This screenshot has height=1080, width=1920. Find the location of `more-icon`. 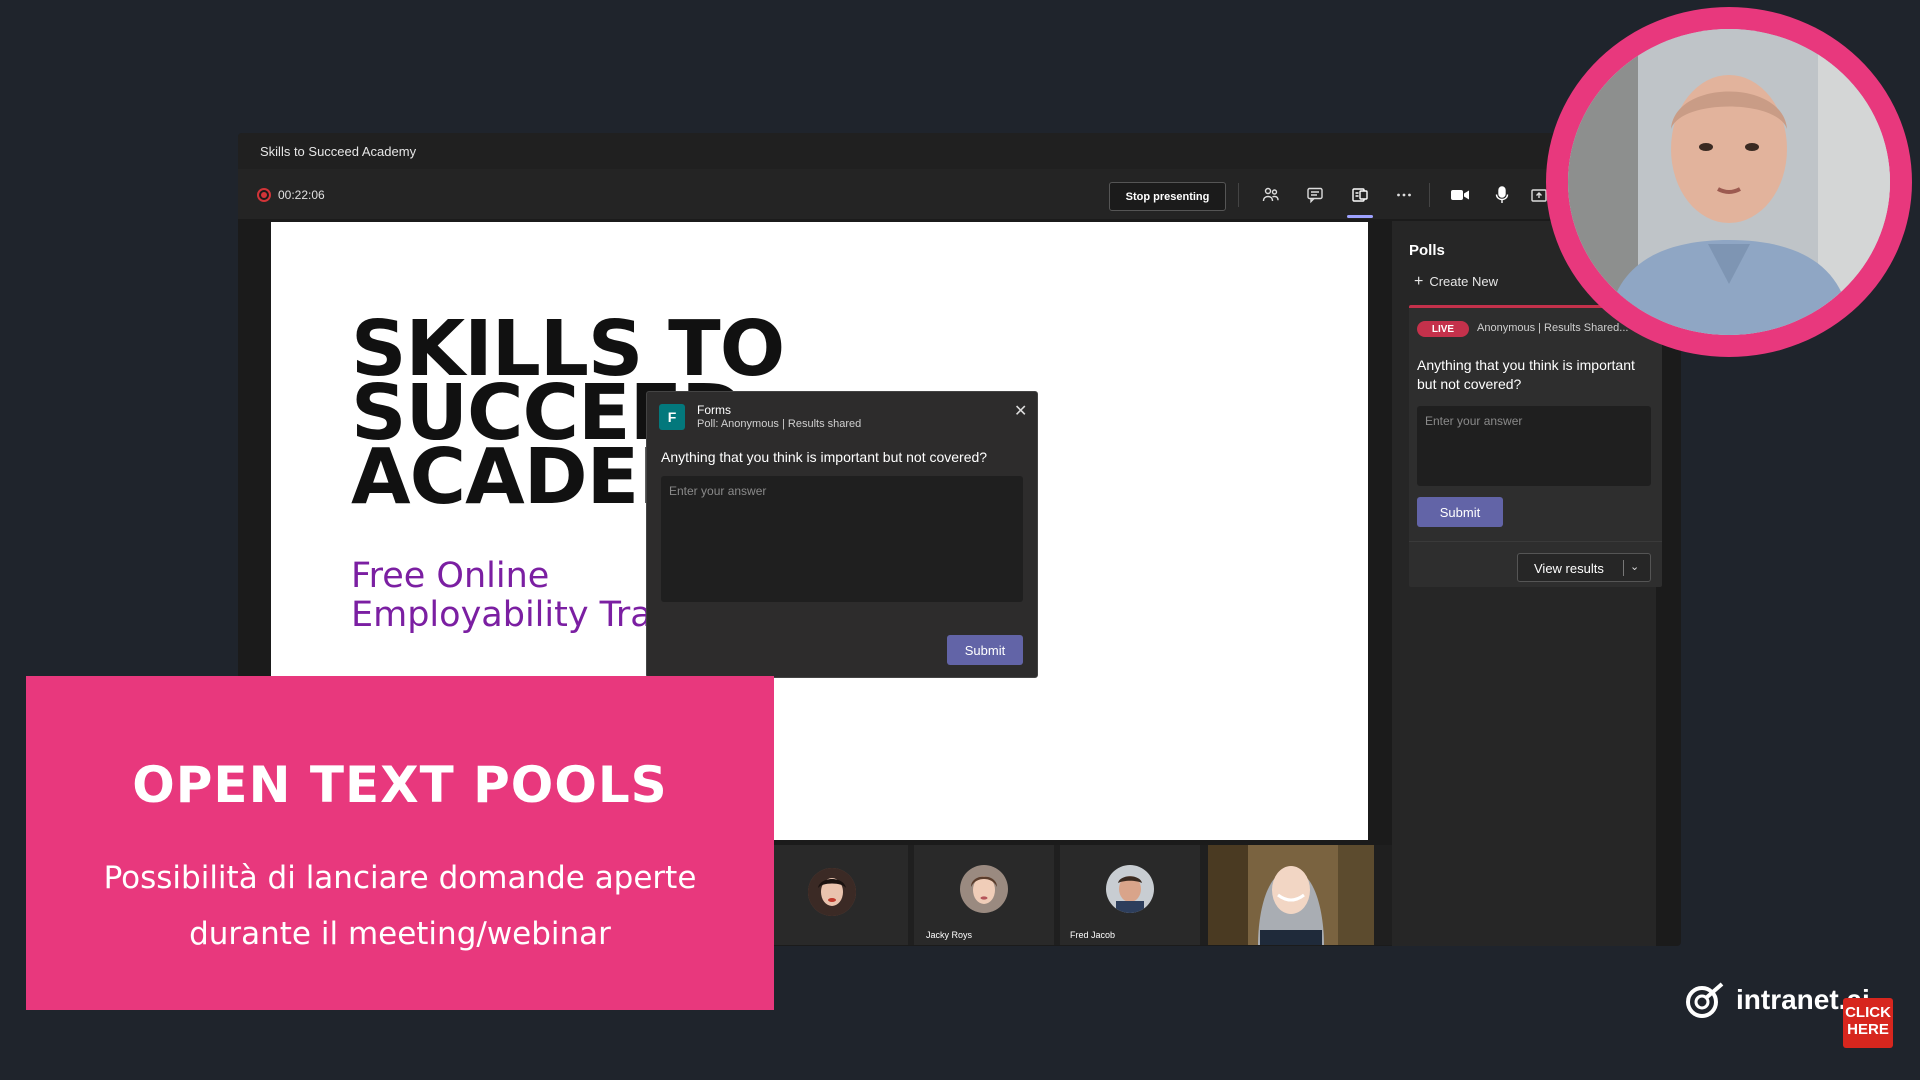

more-icon is located at coordinates (1404, 195).